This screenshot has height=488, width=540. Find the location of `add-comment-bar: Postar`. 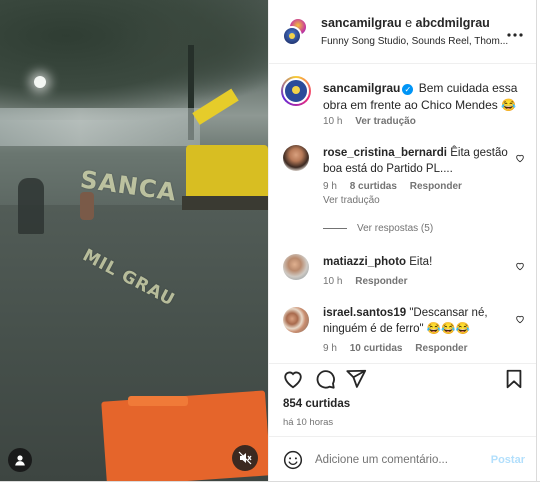

add-comment-bar: Postar is located at coordinates (403, 458).